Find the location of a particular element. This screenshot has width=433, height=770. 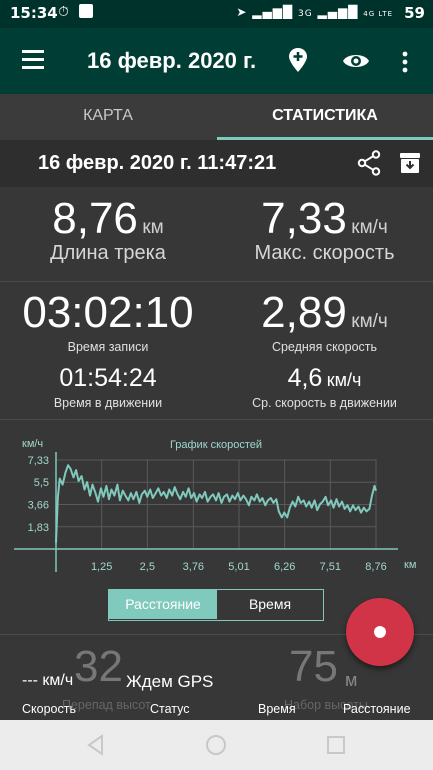

toggle-distance: Расстояние is located at coordinates (163, 604).